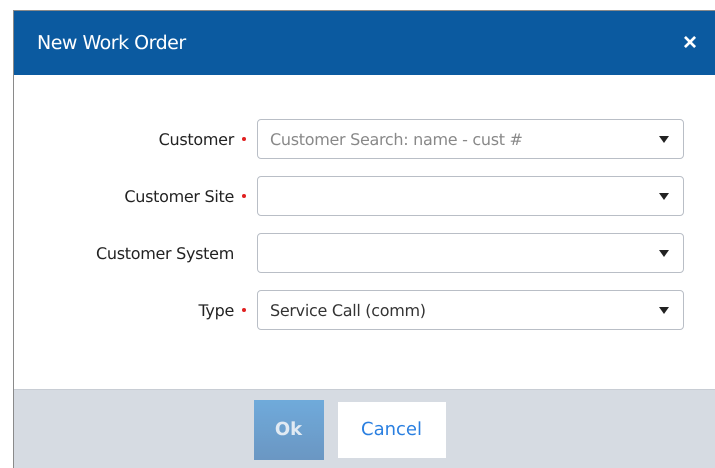  Describe the element at coordinates (111, 43) in the screenshot. I see `dialog-title: New Work Order` at that location.